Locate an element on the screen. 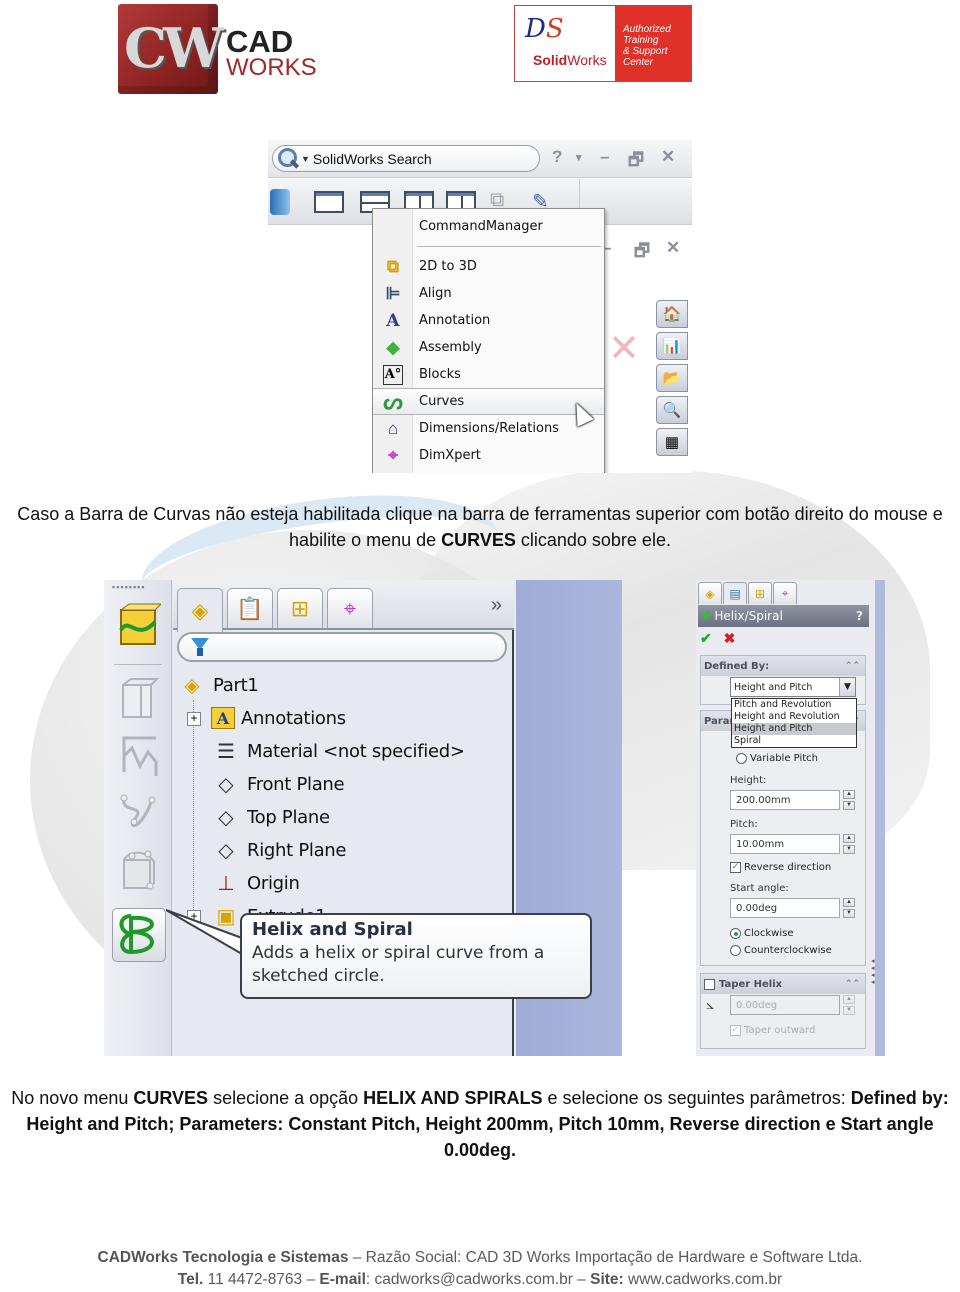 This screenshot has width=960, height=1292. dropdown-arrow-icon: ▼ is located at coordinates (305, 159).